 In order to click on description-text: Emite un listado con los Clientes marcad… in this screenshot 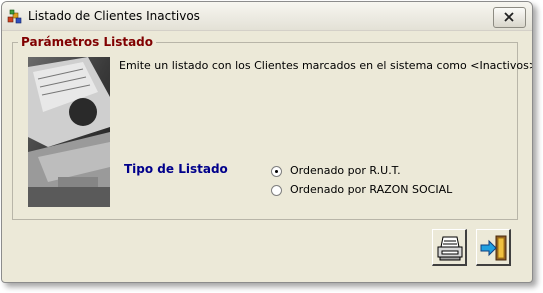, I will do `click(326, 65)`.